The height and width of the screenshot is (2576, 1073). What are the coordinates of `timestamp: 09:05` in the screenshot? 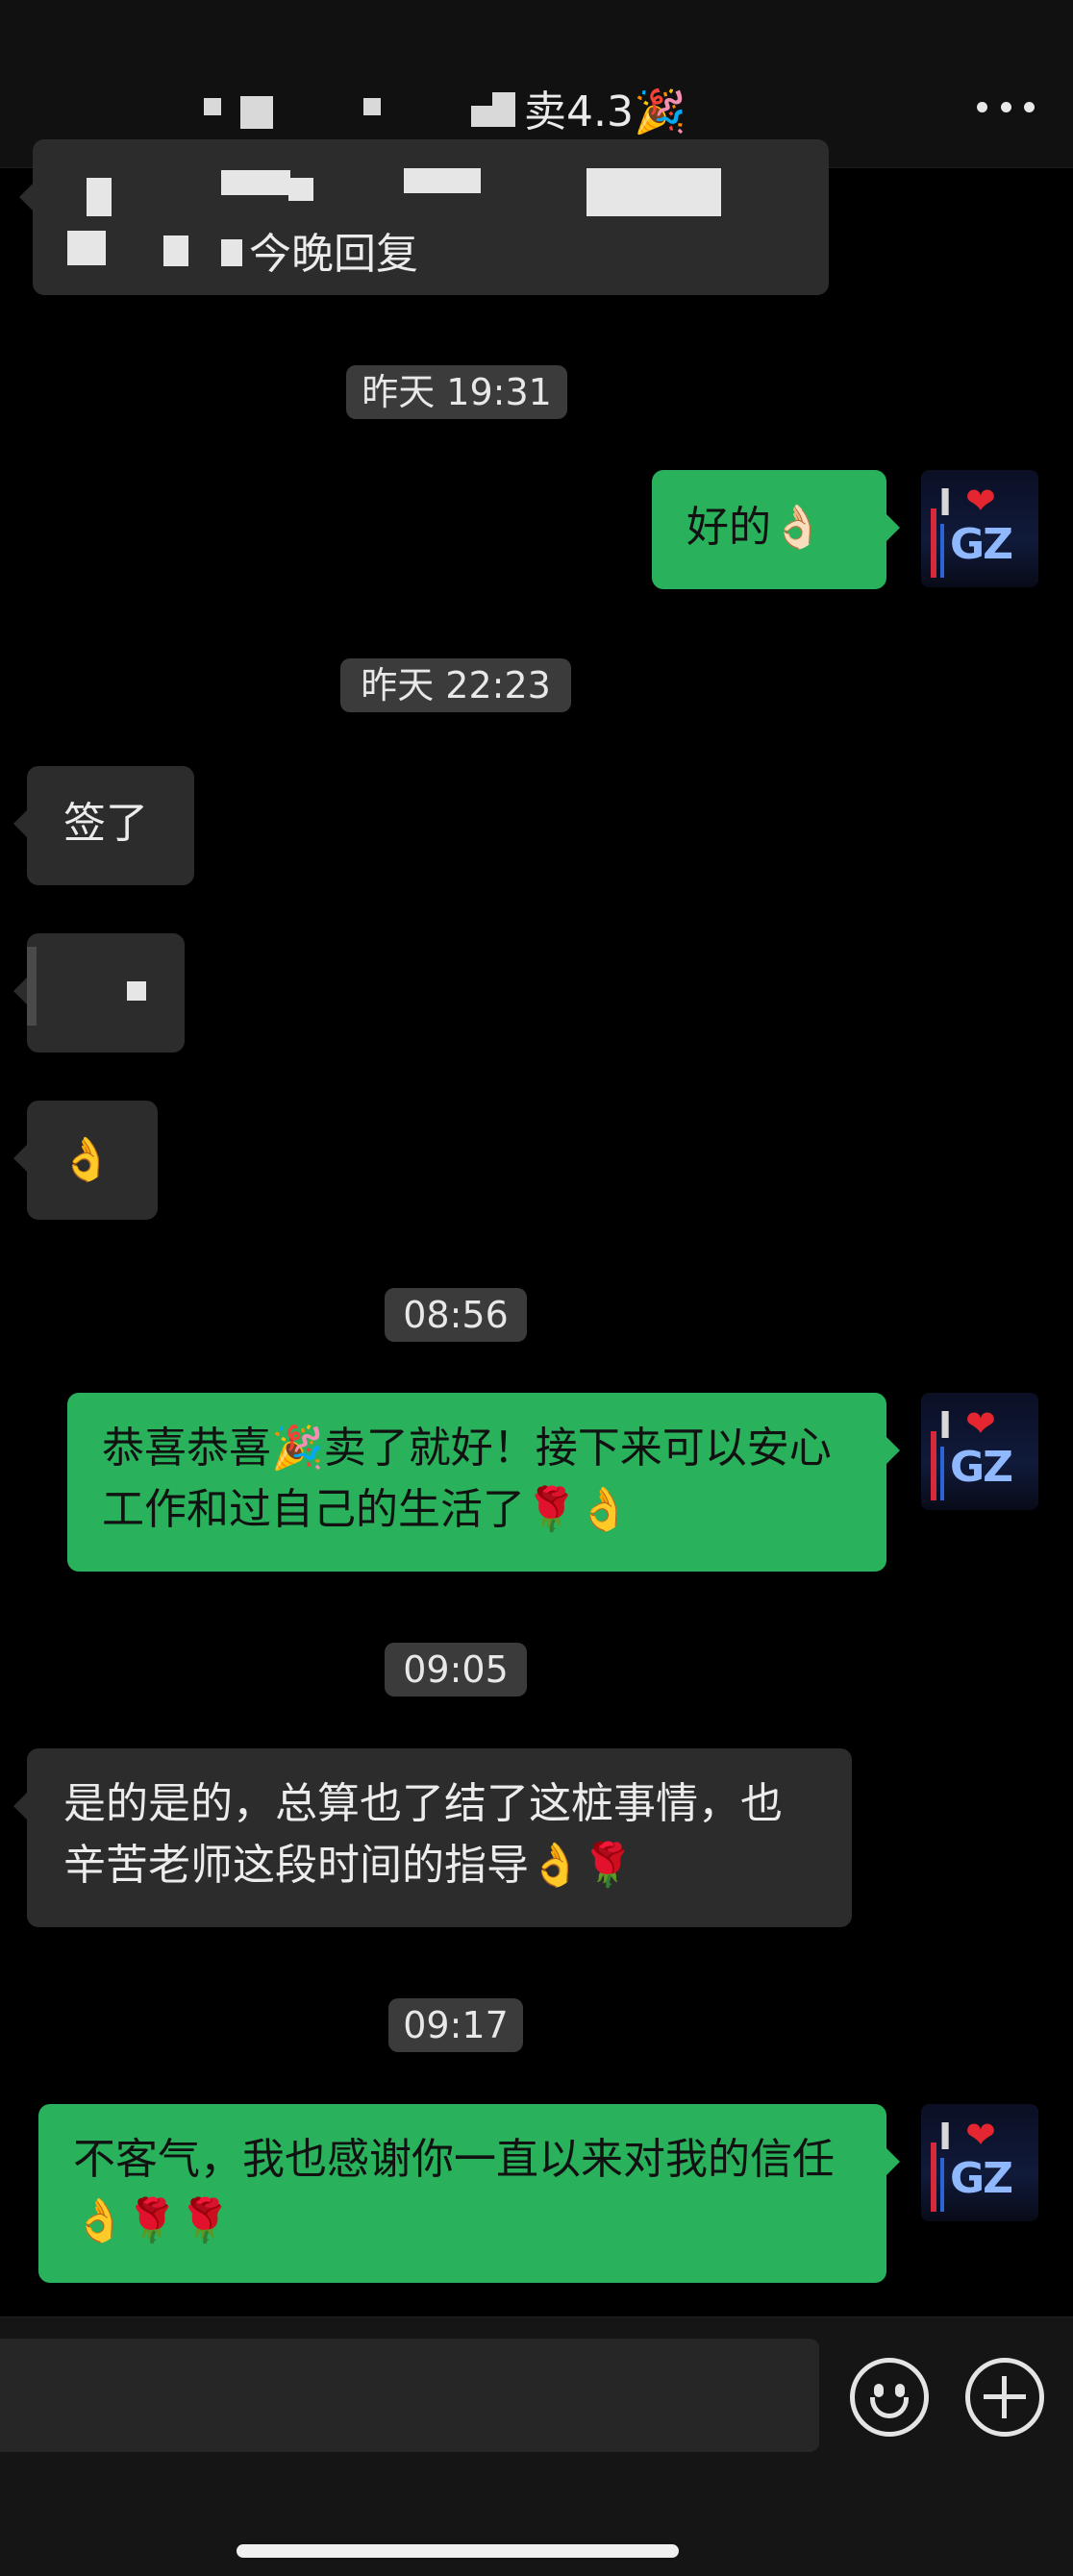 It's located at (456, 1670).